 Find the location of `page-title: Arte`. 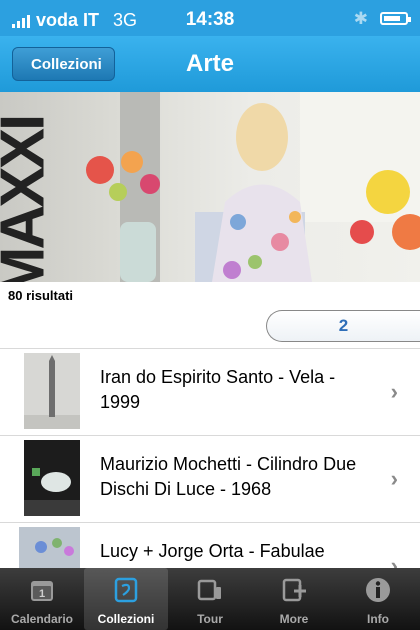

page-title: Arte is located at coordinates (209, 63).